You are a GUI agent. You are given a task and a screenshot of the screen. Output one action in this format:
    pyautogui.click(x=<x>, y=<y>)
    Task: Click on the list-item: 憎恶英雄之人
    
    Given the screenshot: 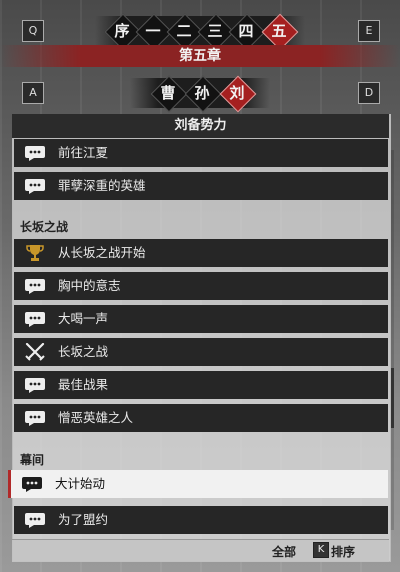 What is the action you would take?
    pyautogui.click(x=201, y=418)
    